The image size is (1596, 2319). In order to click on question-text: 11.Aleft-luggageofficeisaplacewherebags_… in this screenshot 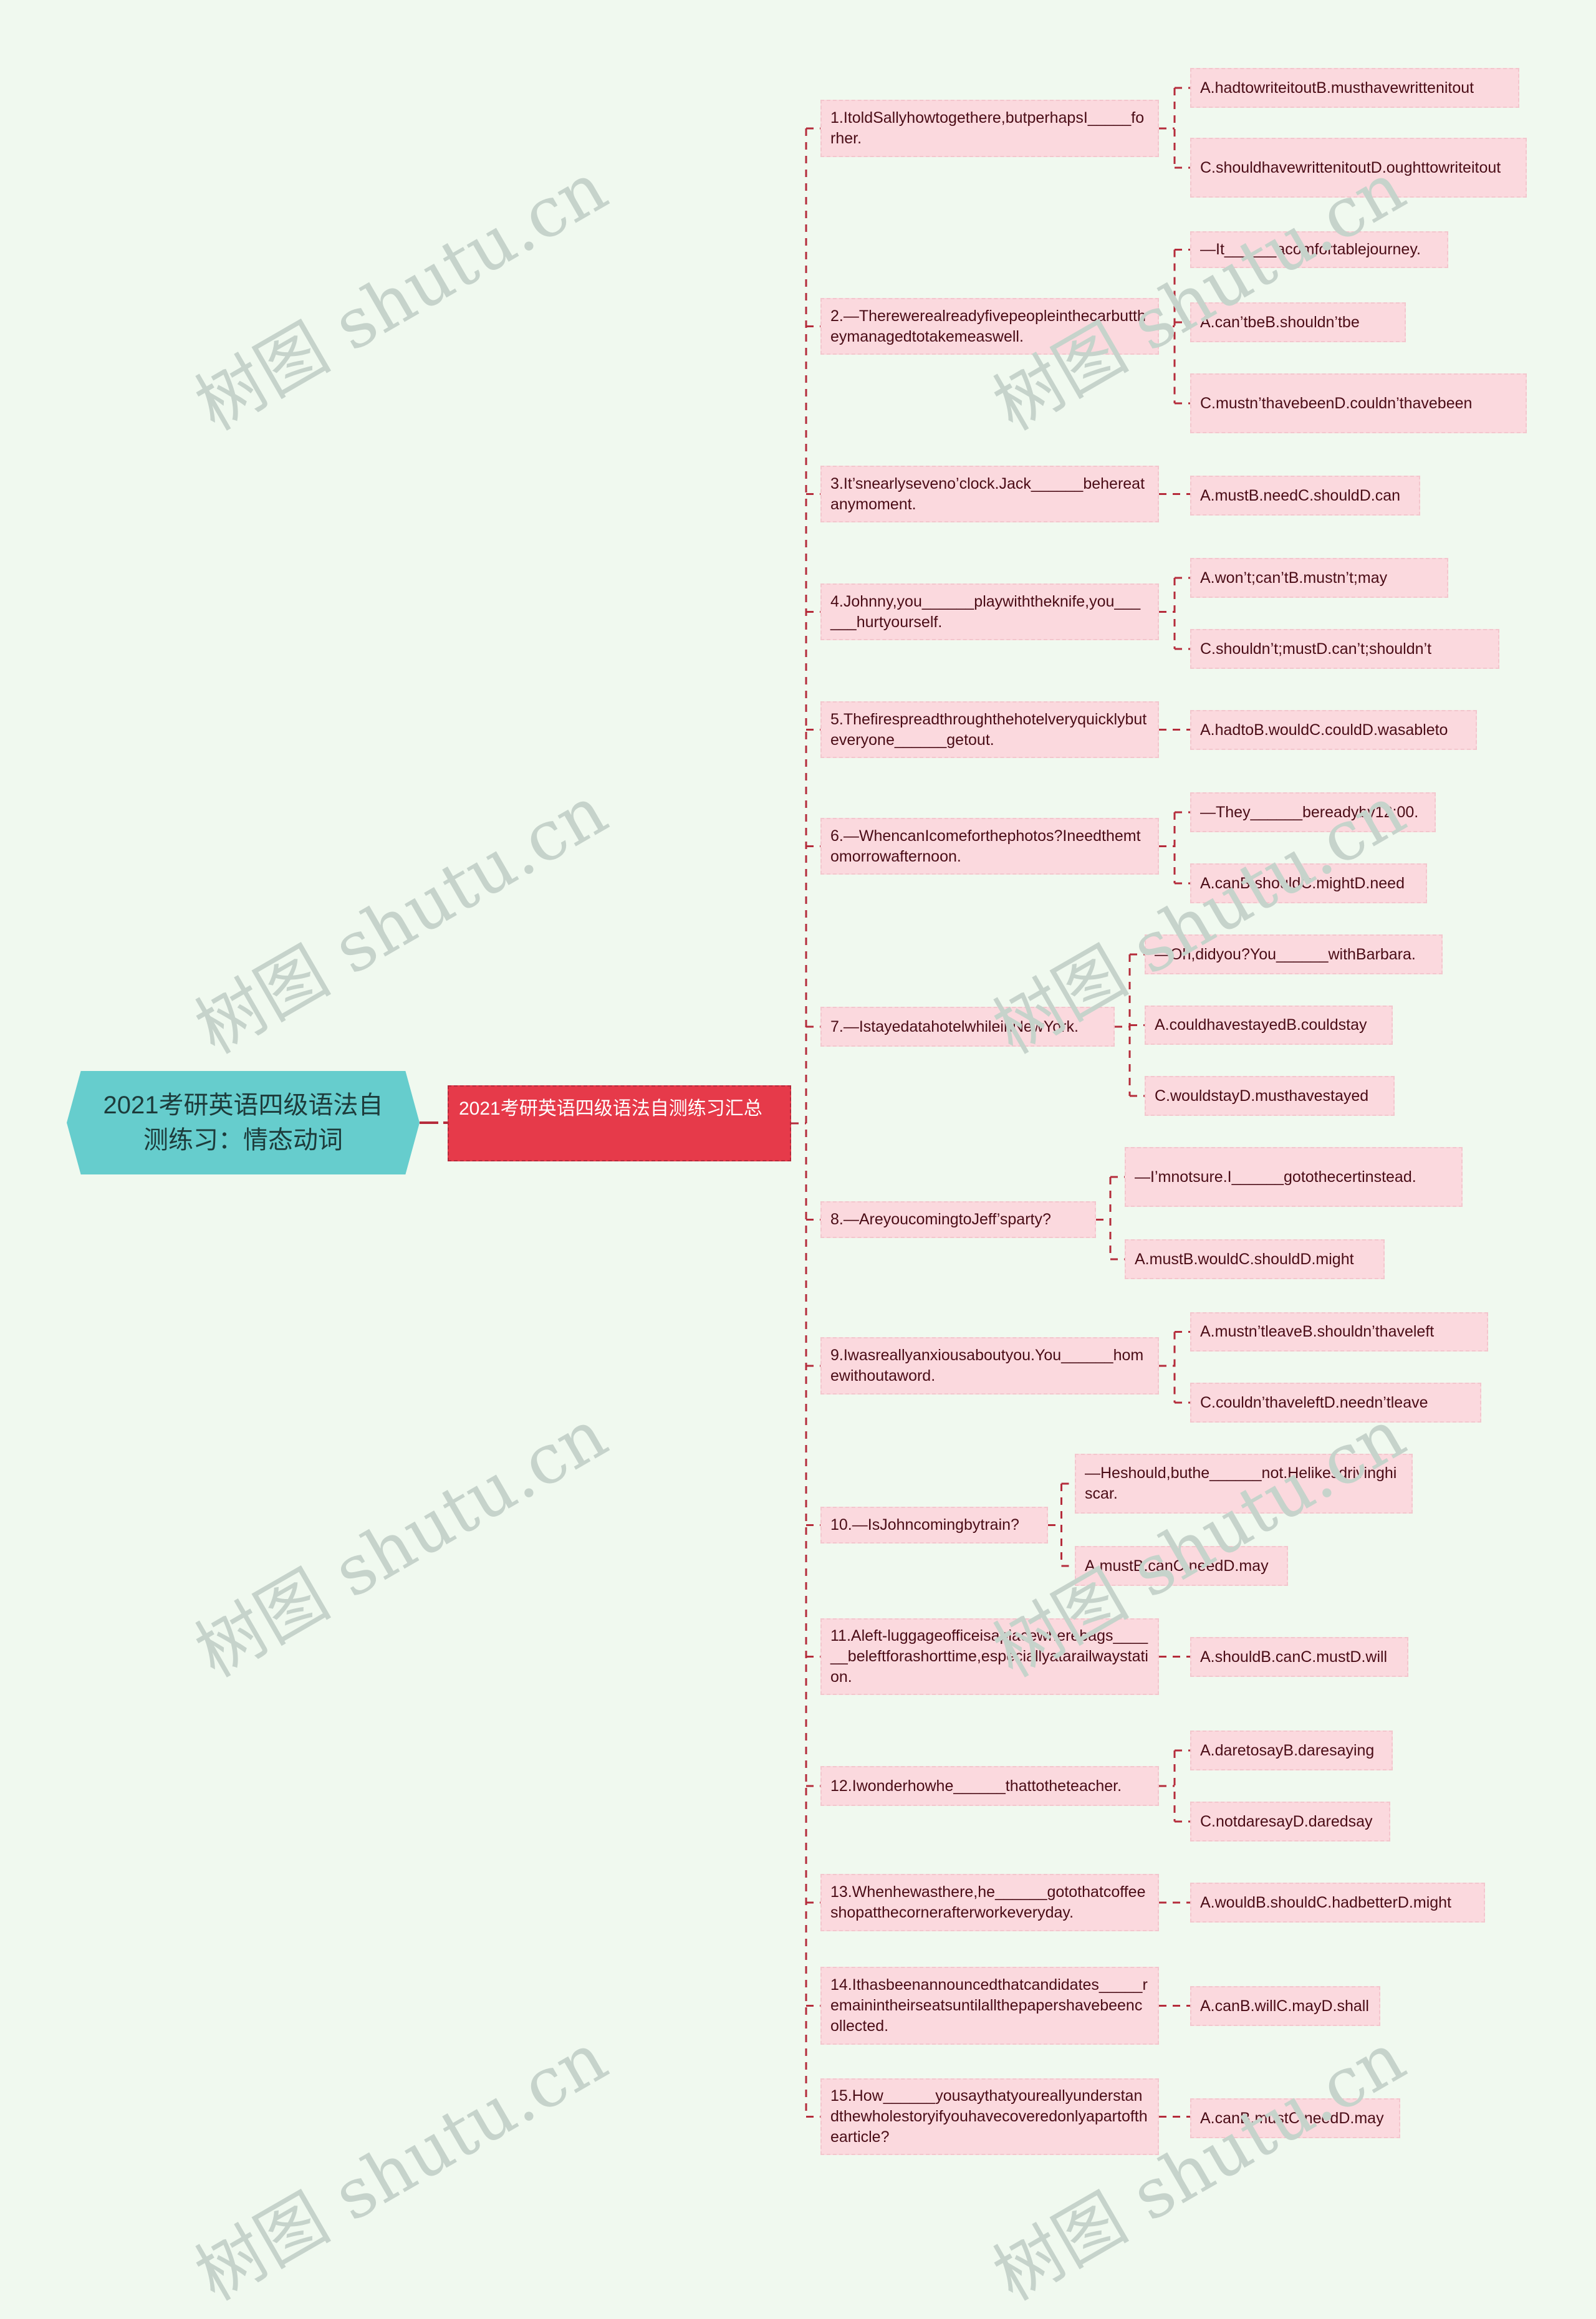, I will do `click(989, 1657)`.